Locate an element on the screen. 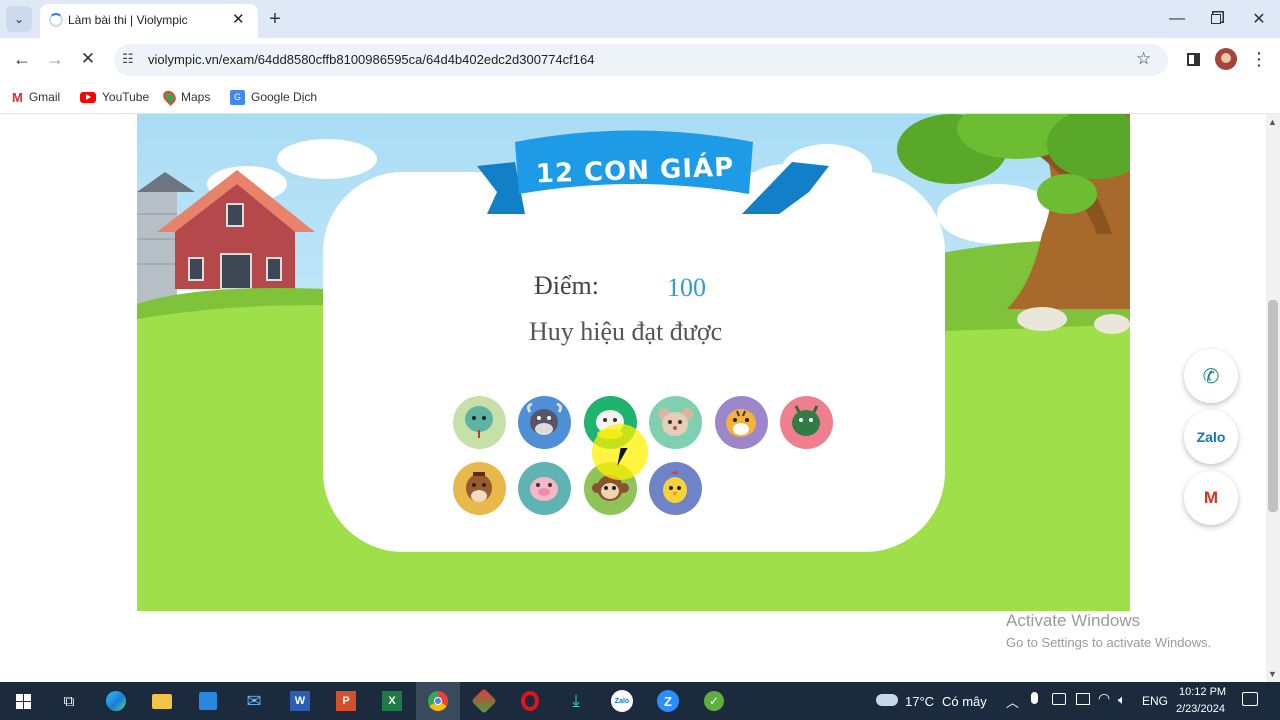  kebab-menu-icon: ⋮ is located at coordinates (1259, 58).